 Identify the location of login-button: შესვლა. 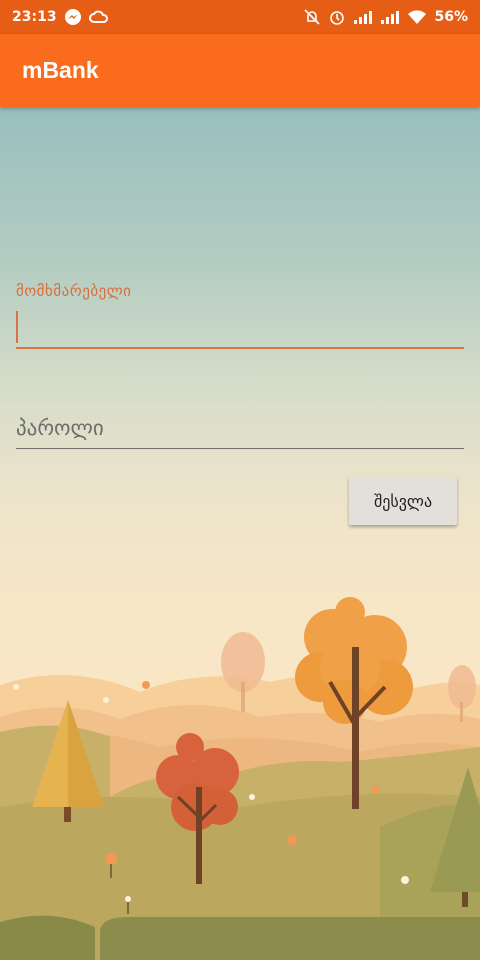
(403, 501).